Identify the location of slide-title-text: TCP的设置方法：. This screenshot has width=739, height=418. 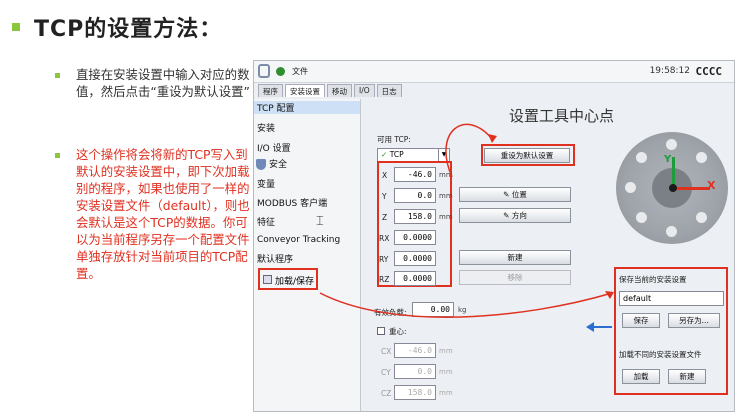
(128, 29).